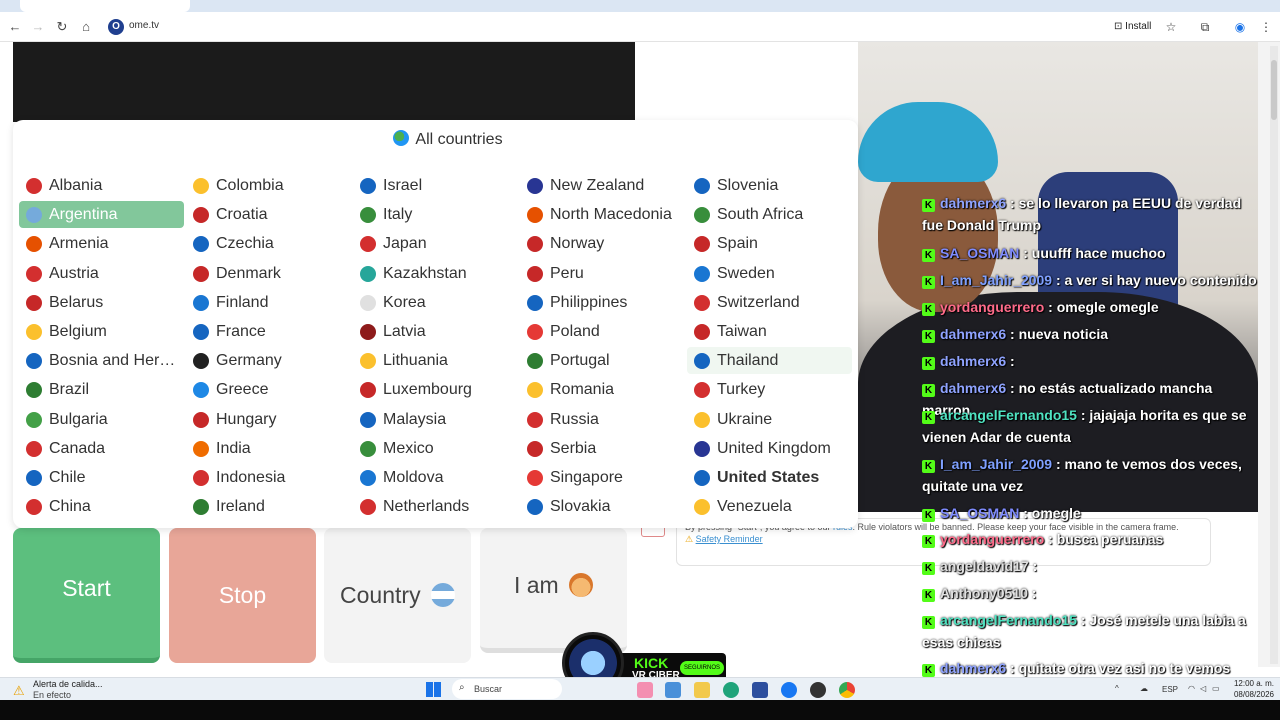  What do you see at coordinates (435, 302) in the screenshot?
I see `country-option: Korea` at bounding box center [435, 302].